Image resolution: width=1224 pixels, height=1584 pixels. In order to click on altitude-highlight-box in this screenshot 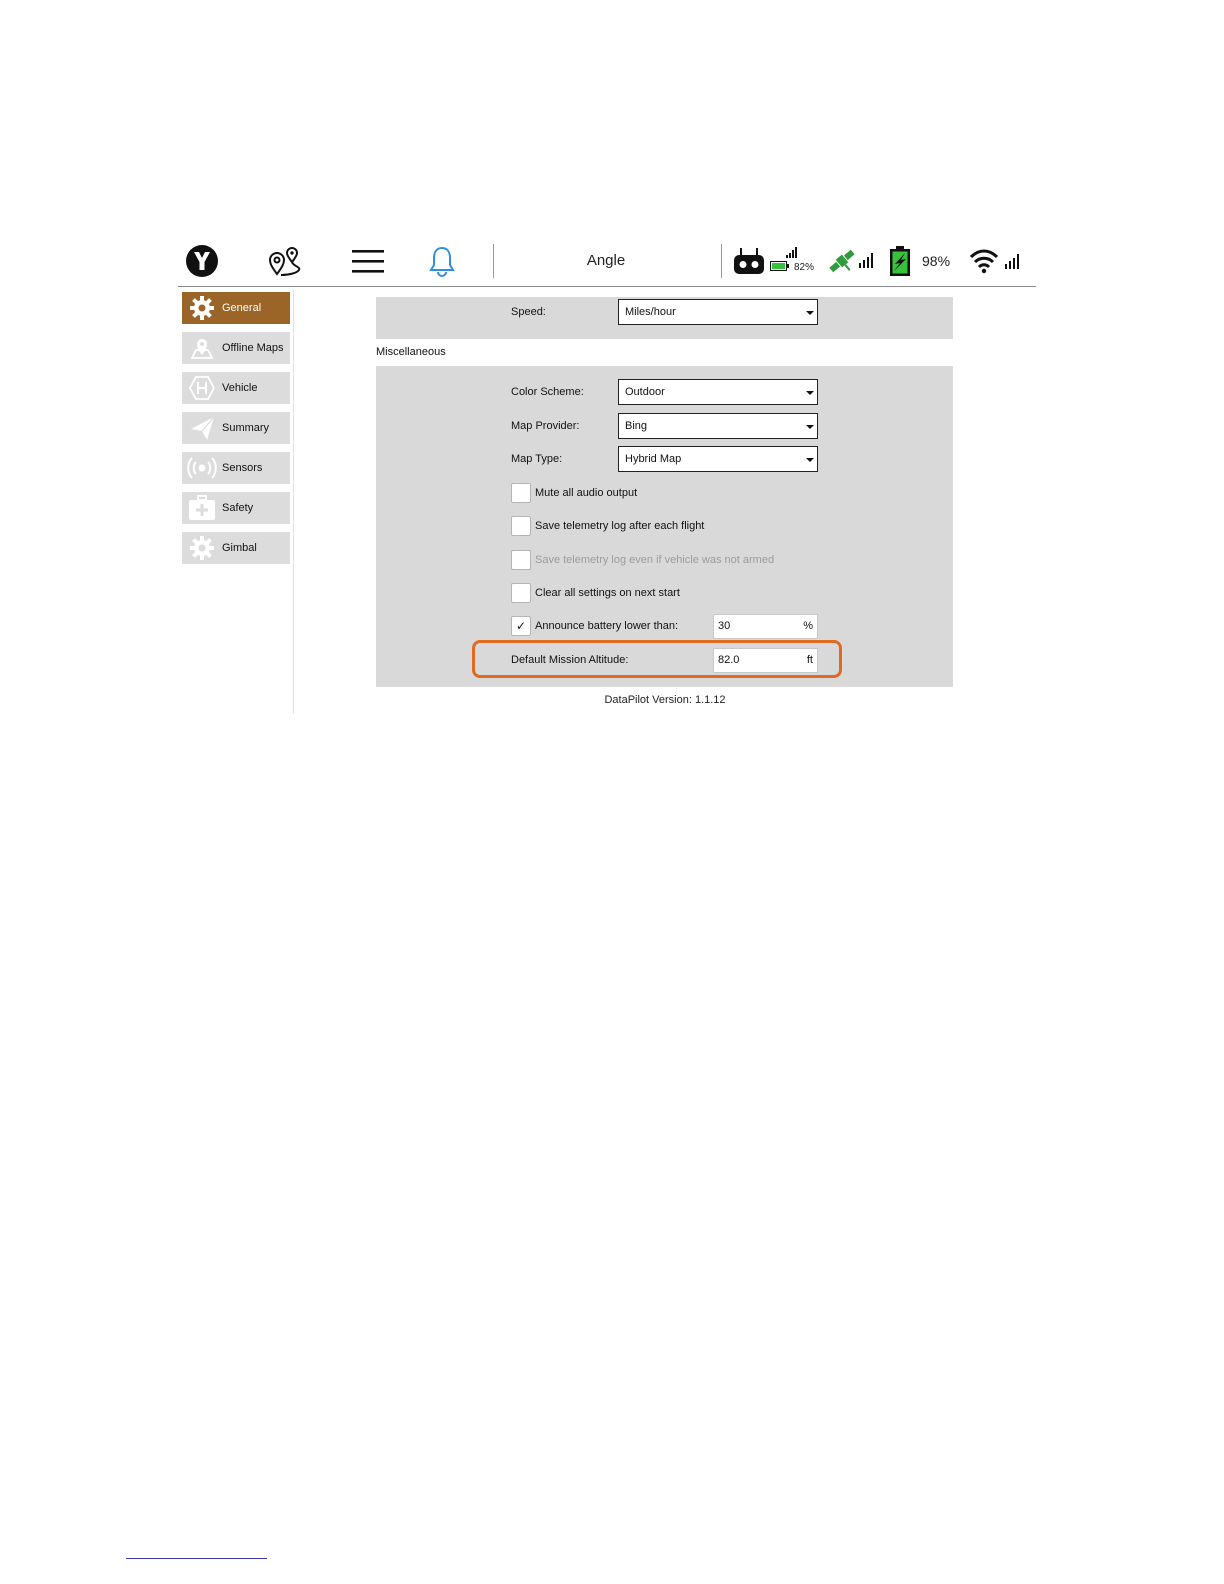, I will do `click(657, 659)`.